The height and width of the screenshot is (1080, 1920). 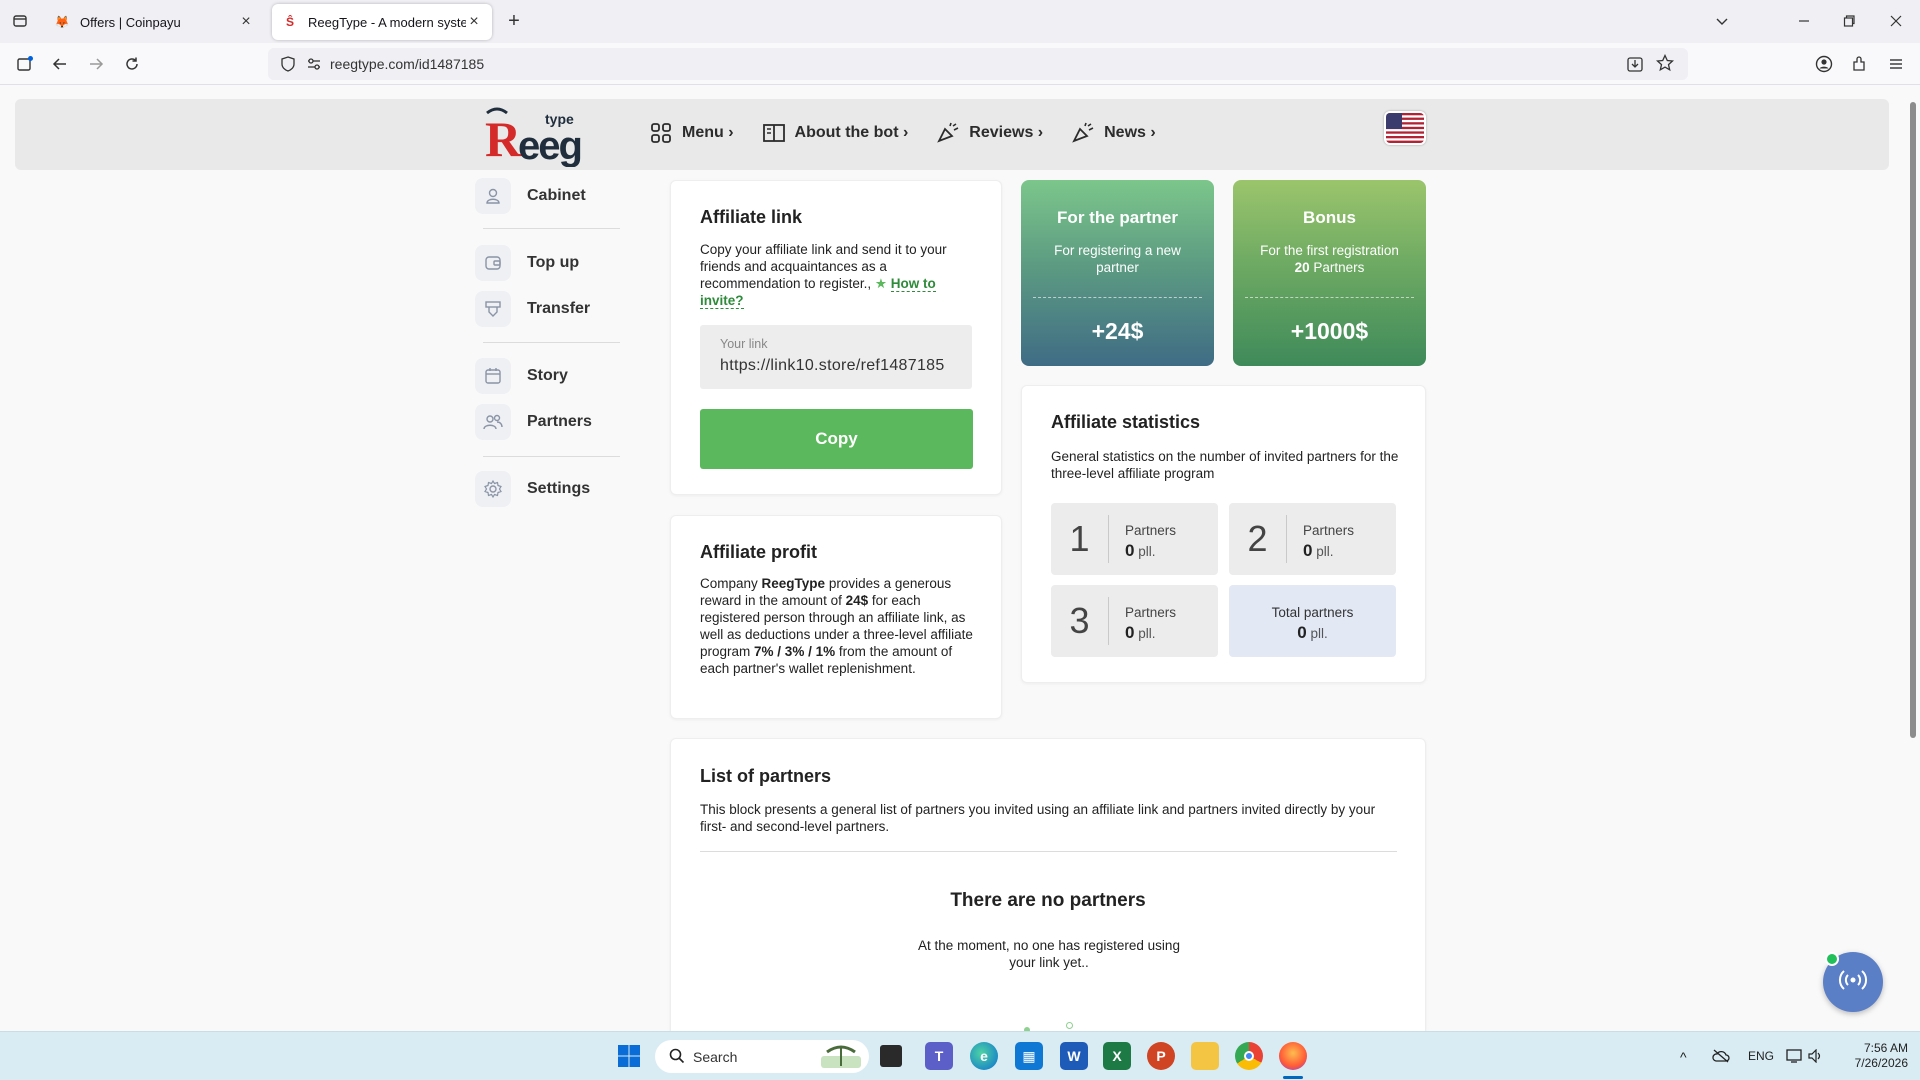 I want to click on close-window-icon, so click(x=1896, y=21).